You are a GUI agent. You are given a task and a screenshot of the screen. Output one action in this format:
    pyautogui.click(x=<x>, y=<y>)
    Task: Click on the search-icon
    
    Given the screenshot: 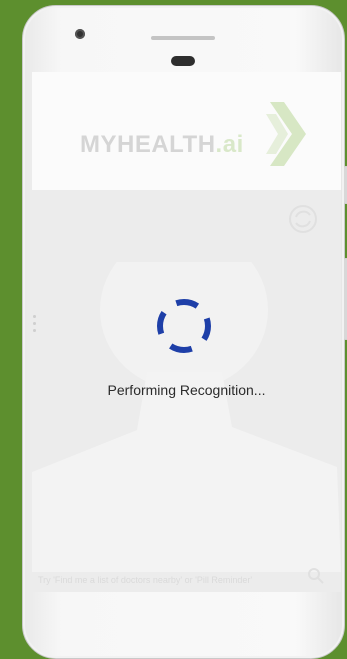 What is the action you would take?
    pyautogui.click(x=316, y=576)
    